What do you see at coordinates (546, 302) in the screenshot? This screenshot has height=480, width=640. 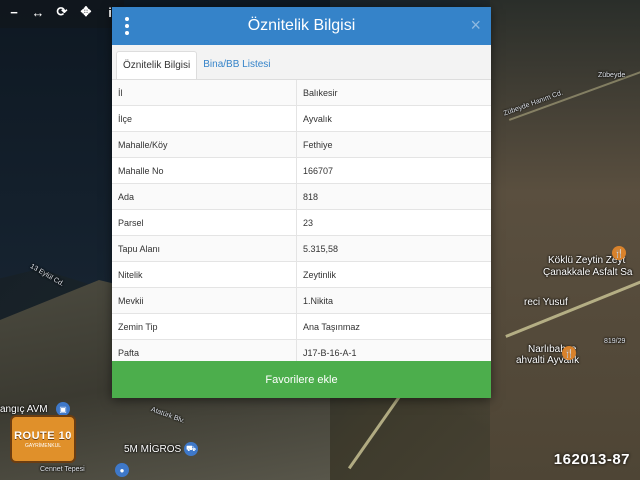 I see `map-label-reci-yusuf: reci Yusuf` at bounding box center [546, 302].